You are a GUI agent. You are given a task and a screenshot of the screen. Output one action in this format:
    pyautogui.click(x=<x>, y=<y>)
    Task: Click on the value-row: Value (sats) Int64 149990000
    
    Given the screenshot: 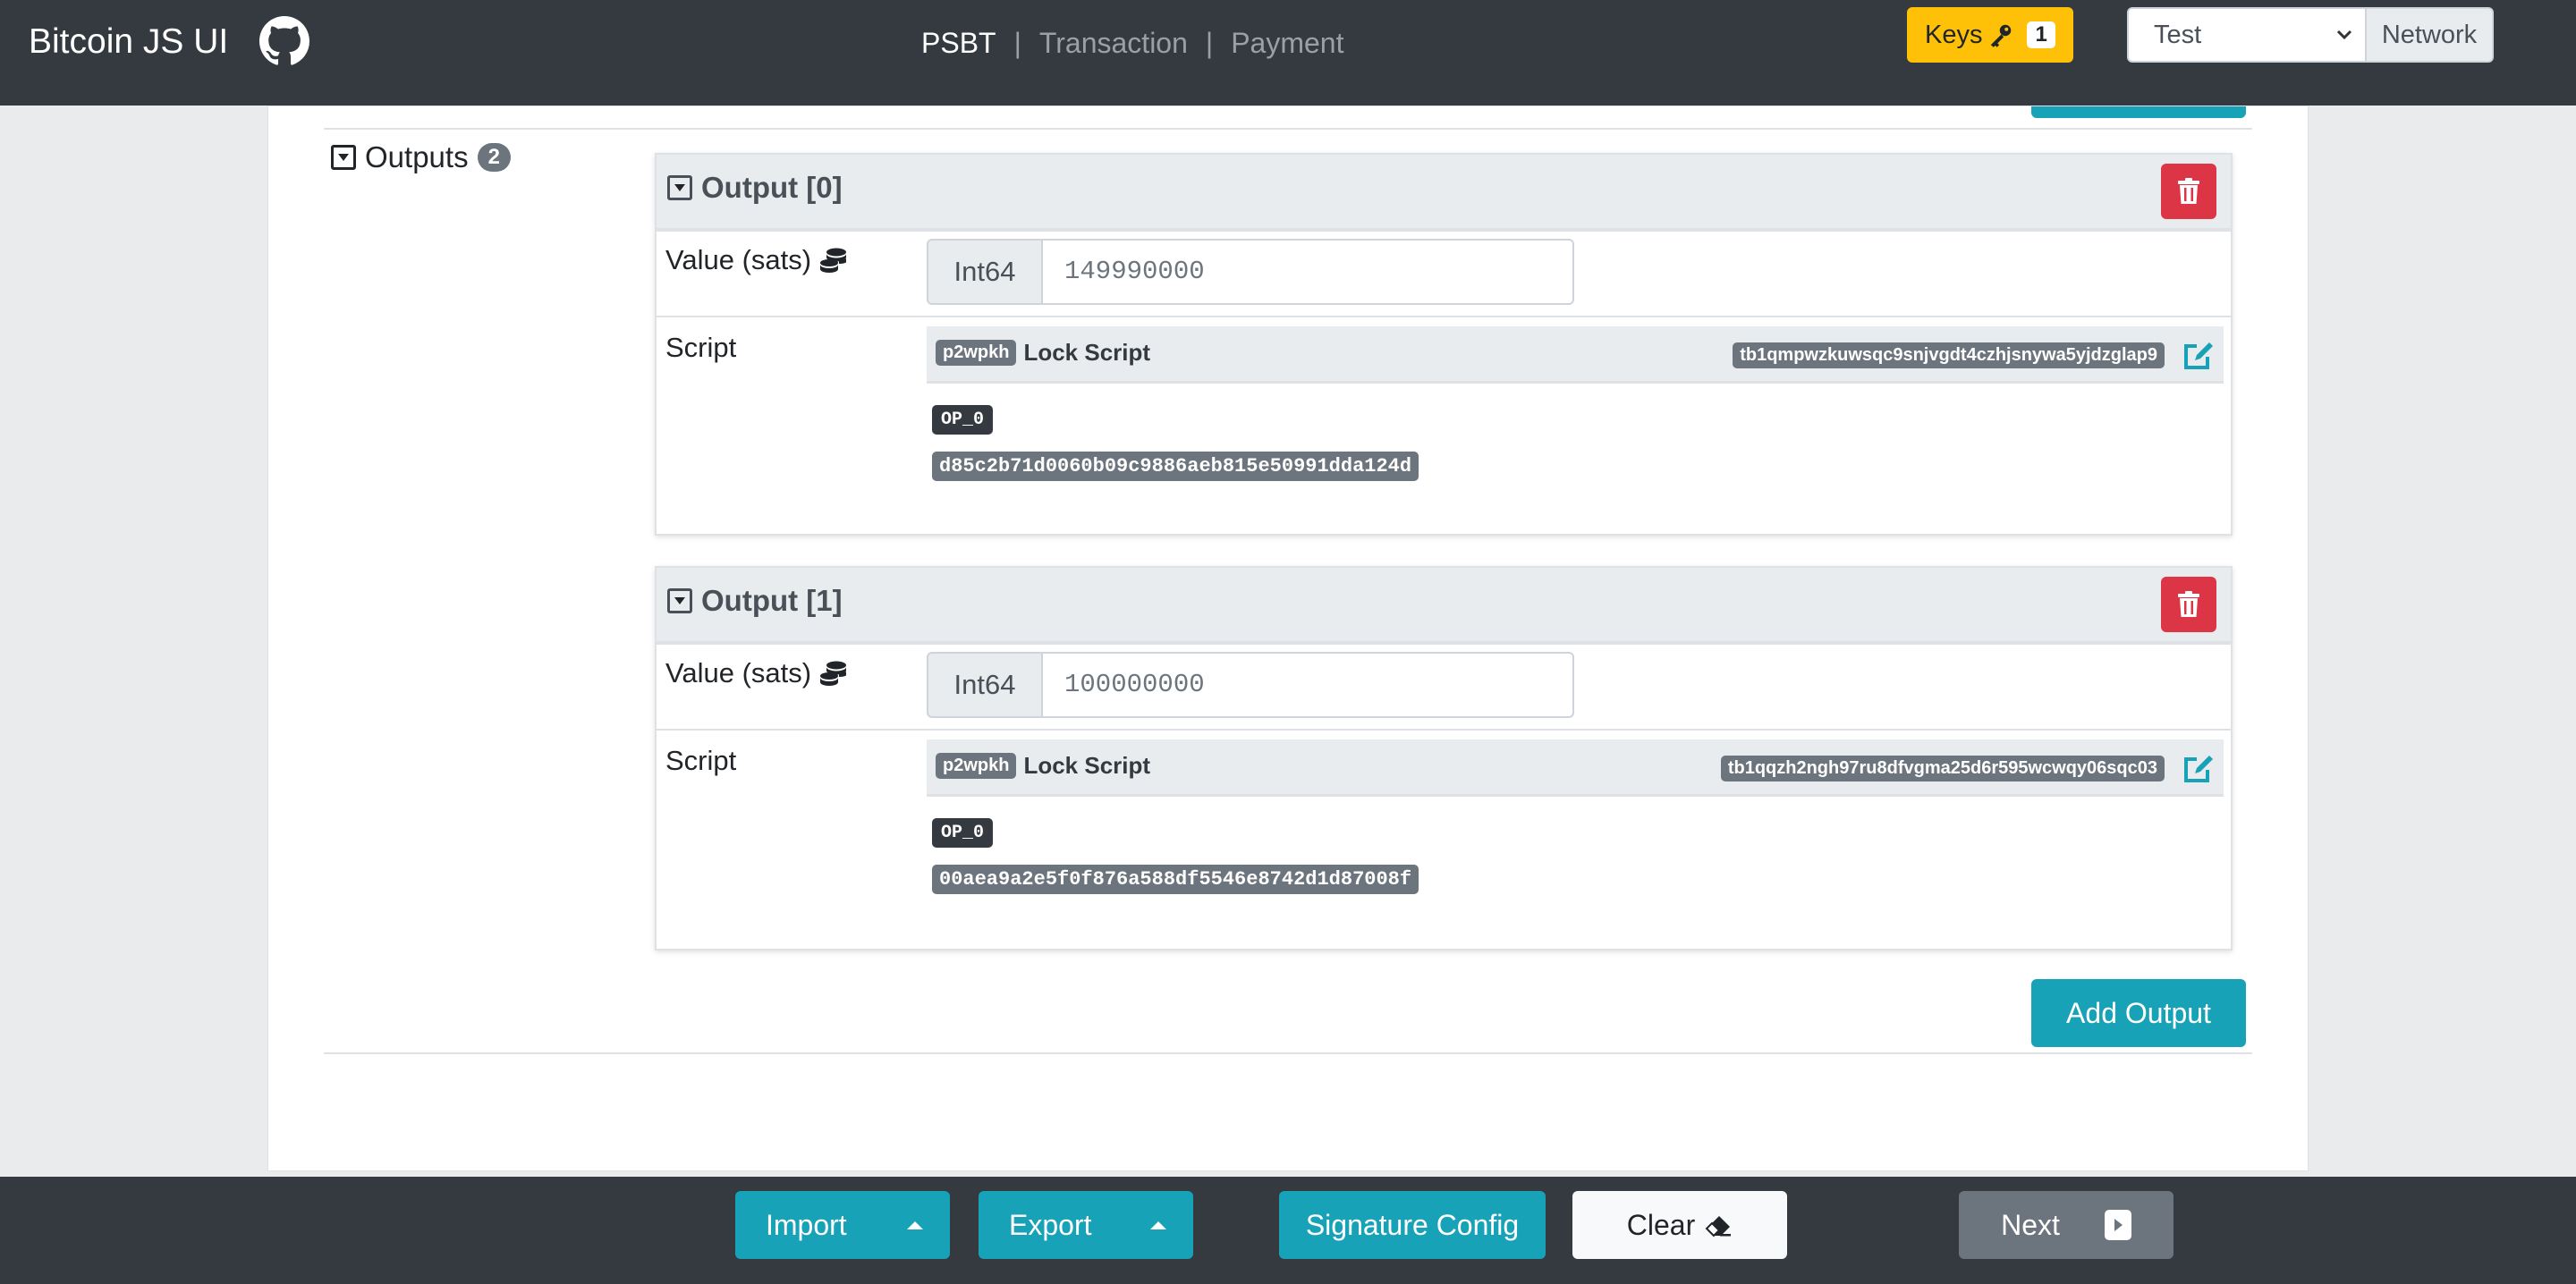 What is the action you would take?
    pyautogui.click(x=1444, y=273)
    